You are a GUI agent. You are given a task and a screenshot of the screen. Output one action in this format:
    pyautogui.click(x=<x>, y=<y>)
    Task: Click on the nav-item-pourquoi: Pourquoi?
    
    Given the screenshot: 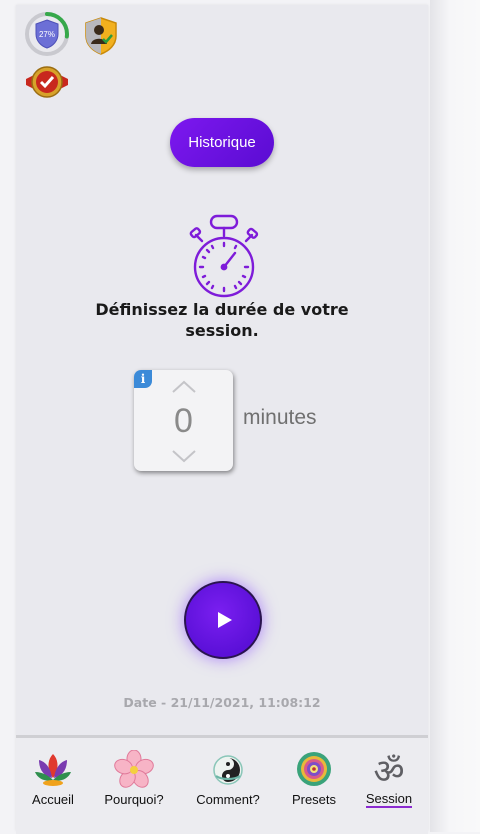 What is the action you would take?
    pyautogui.click(x=134, y=779)
    